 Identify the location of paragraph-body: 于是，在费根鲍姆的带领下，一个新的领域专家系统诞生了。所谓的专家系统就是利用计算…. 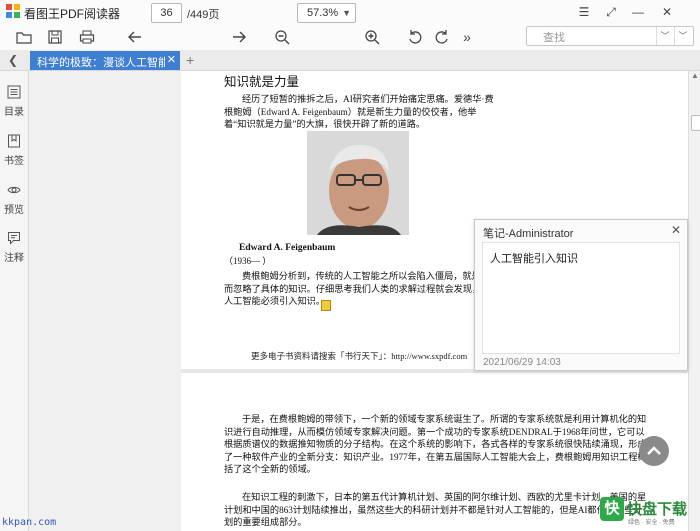
(435, 444).